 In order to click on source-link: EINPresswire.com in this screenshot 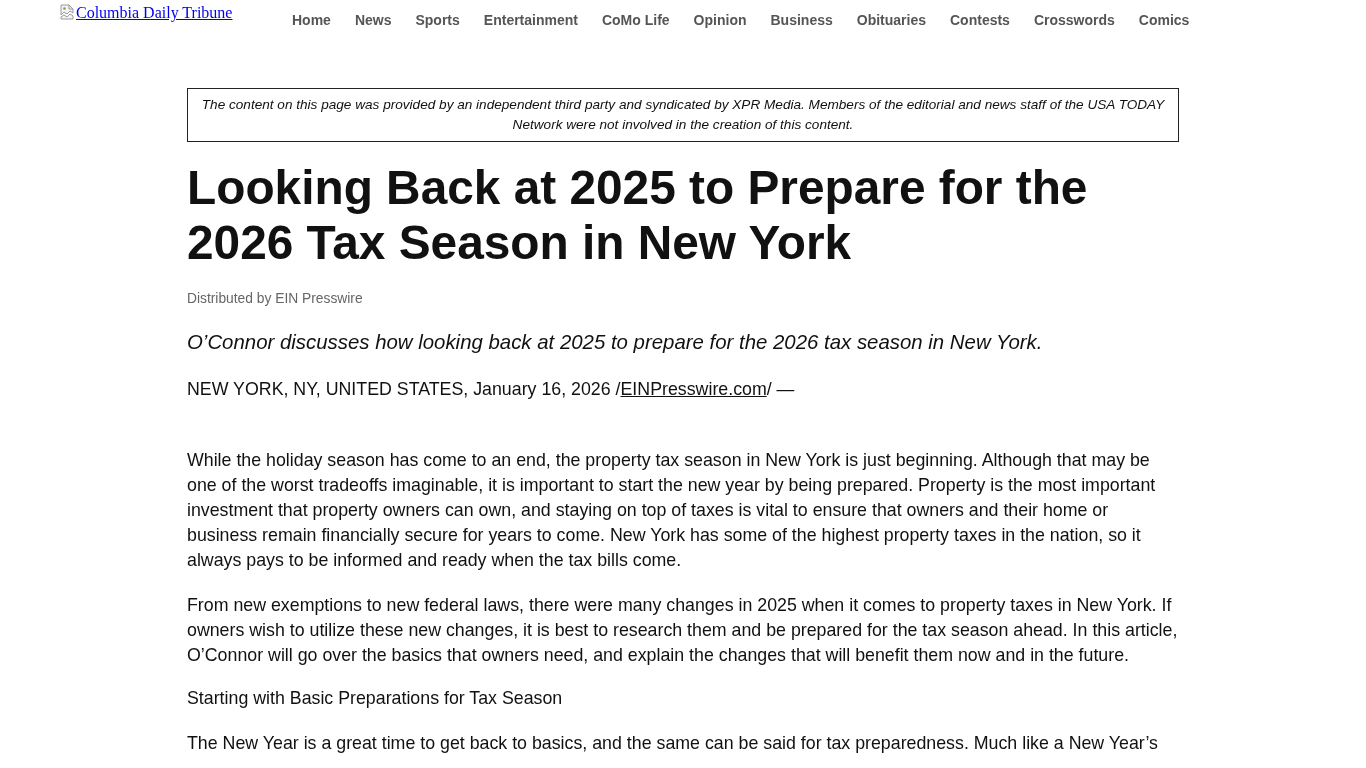, I will do `click(693, 389)`.